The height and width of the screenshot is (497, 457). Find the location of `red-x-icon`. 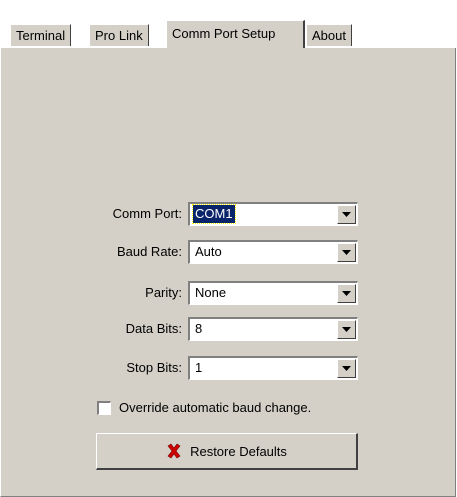

red-x-icon is located at coordinates (174, 451).